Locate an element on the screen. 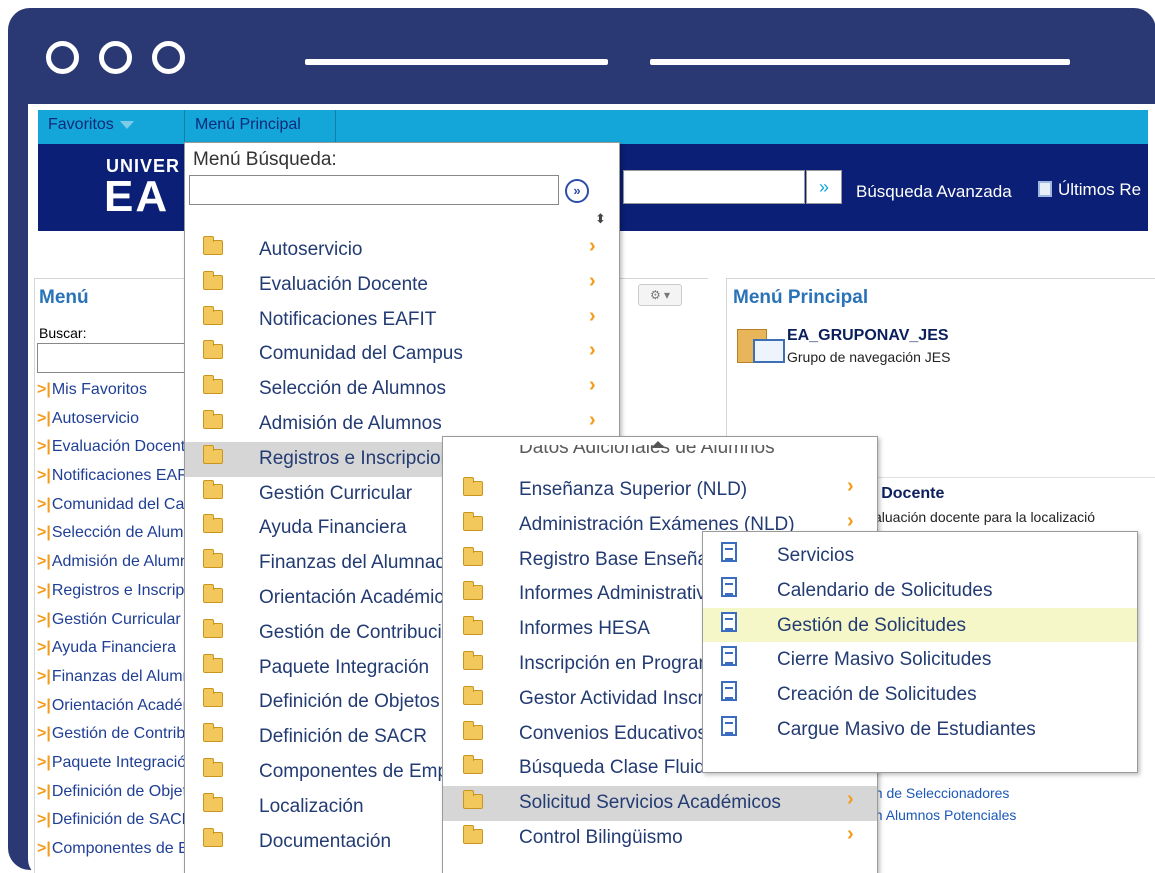 The width and height of the screenshot is (1155, 873). left-menu-item: >|Autoservicio is located at coordinates (115, 420).